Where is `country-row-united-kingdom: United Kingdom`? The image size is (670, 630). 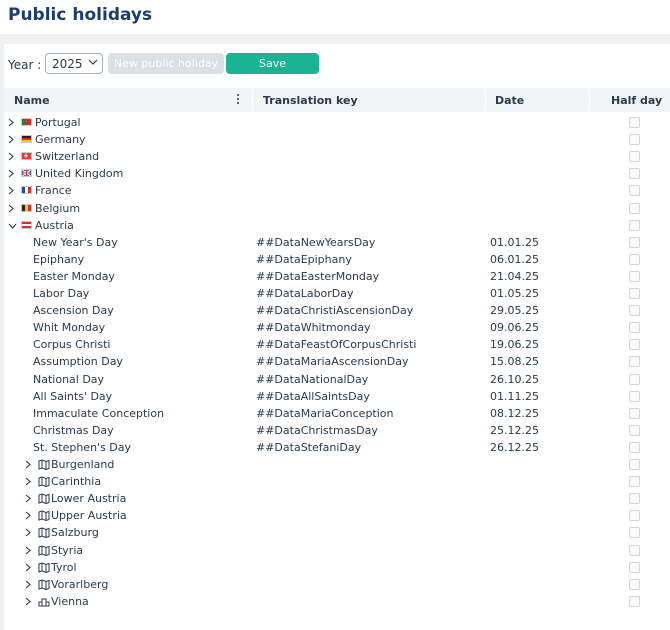
country-row-united-kingdom: United Kingdom is located at coordinates (337, 173).